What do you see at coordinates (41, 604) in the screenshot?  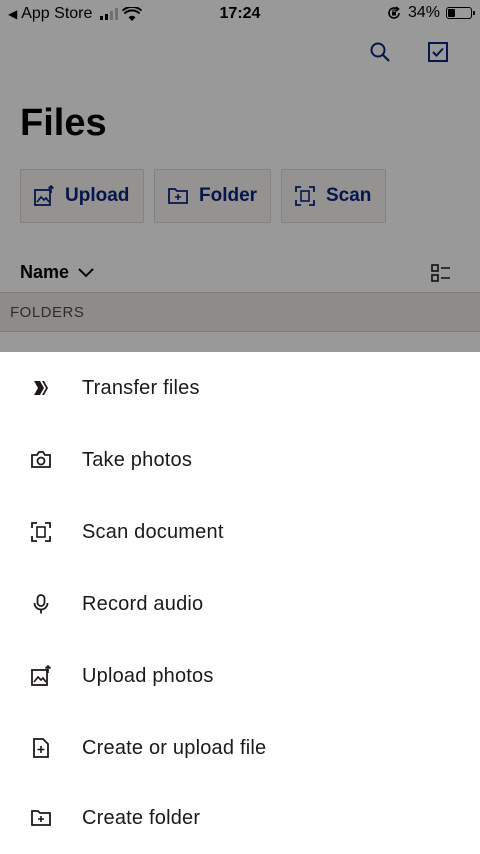 I see `microphone-icon` at bounding box center [41, 604].